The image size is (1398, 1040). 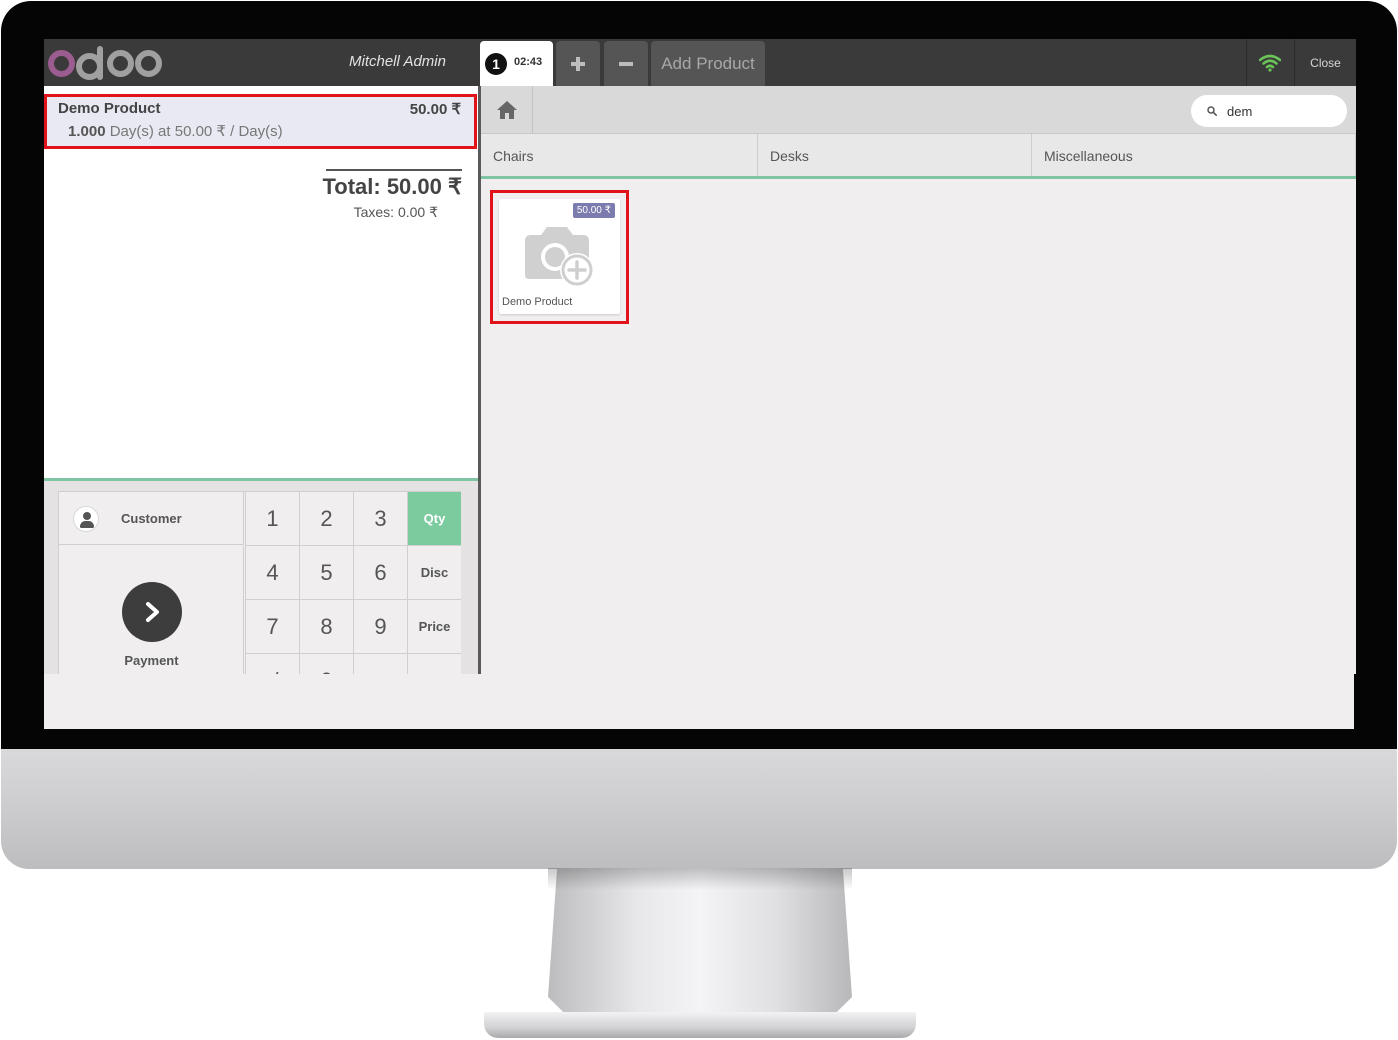 I want to click on plus-icon, so click(x=578, y=63).